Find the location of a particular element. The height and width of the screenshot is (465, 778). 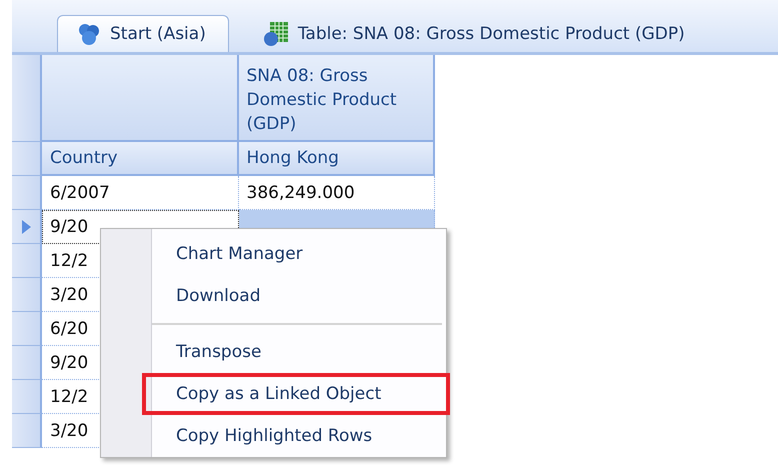

globe-icon is located at coordinates (89, 34).